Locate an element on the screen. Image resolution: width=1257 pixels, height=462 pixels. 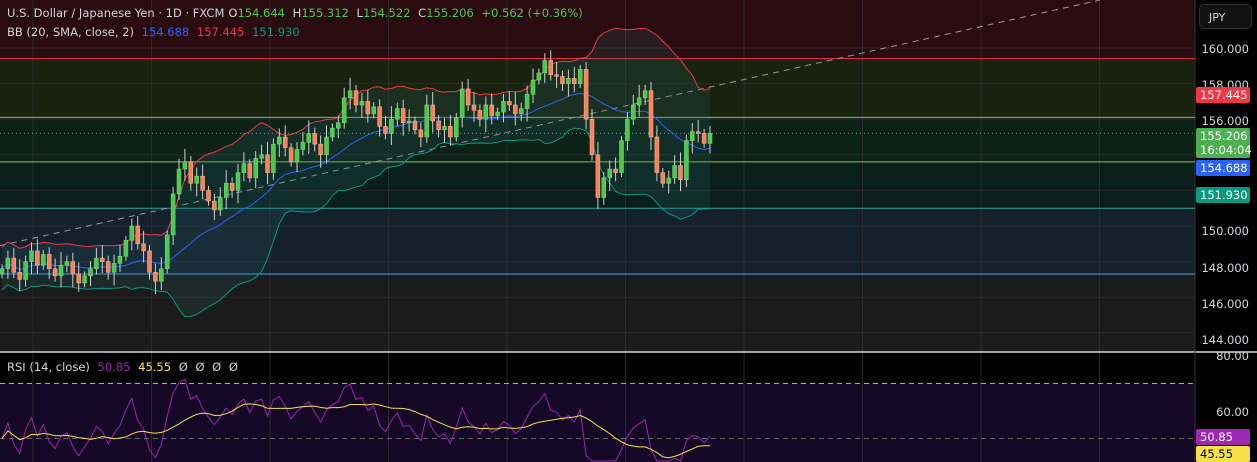
bb-upper-tag: 157.445 is located at coordinates (1223, 95).